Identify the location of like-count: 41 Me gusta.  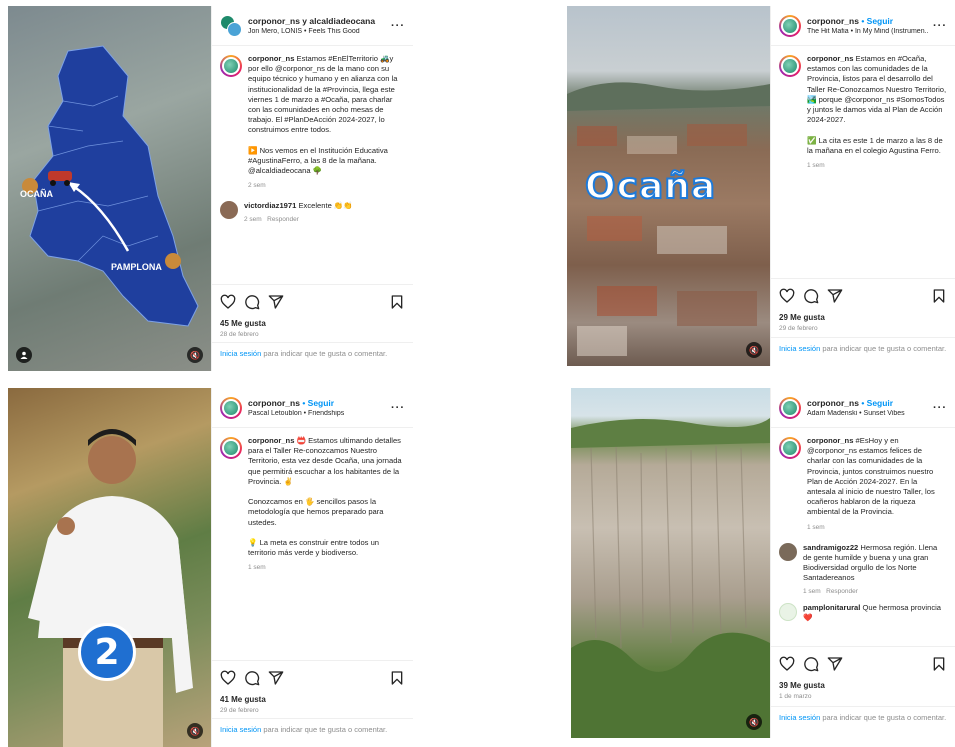
(312, 699).